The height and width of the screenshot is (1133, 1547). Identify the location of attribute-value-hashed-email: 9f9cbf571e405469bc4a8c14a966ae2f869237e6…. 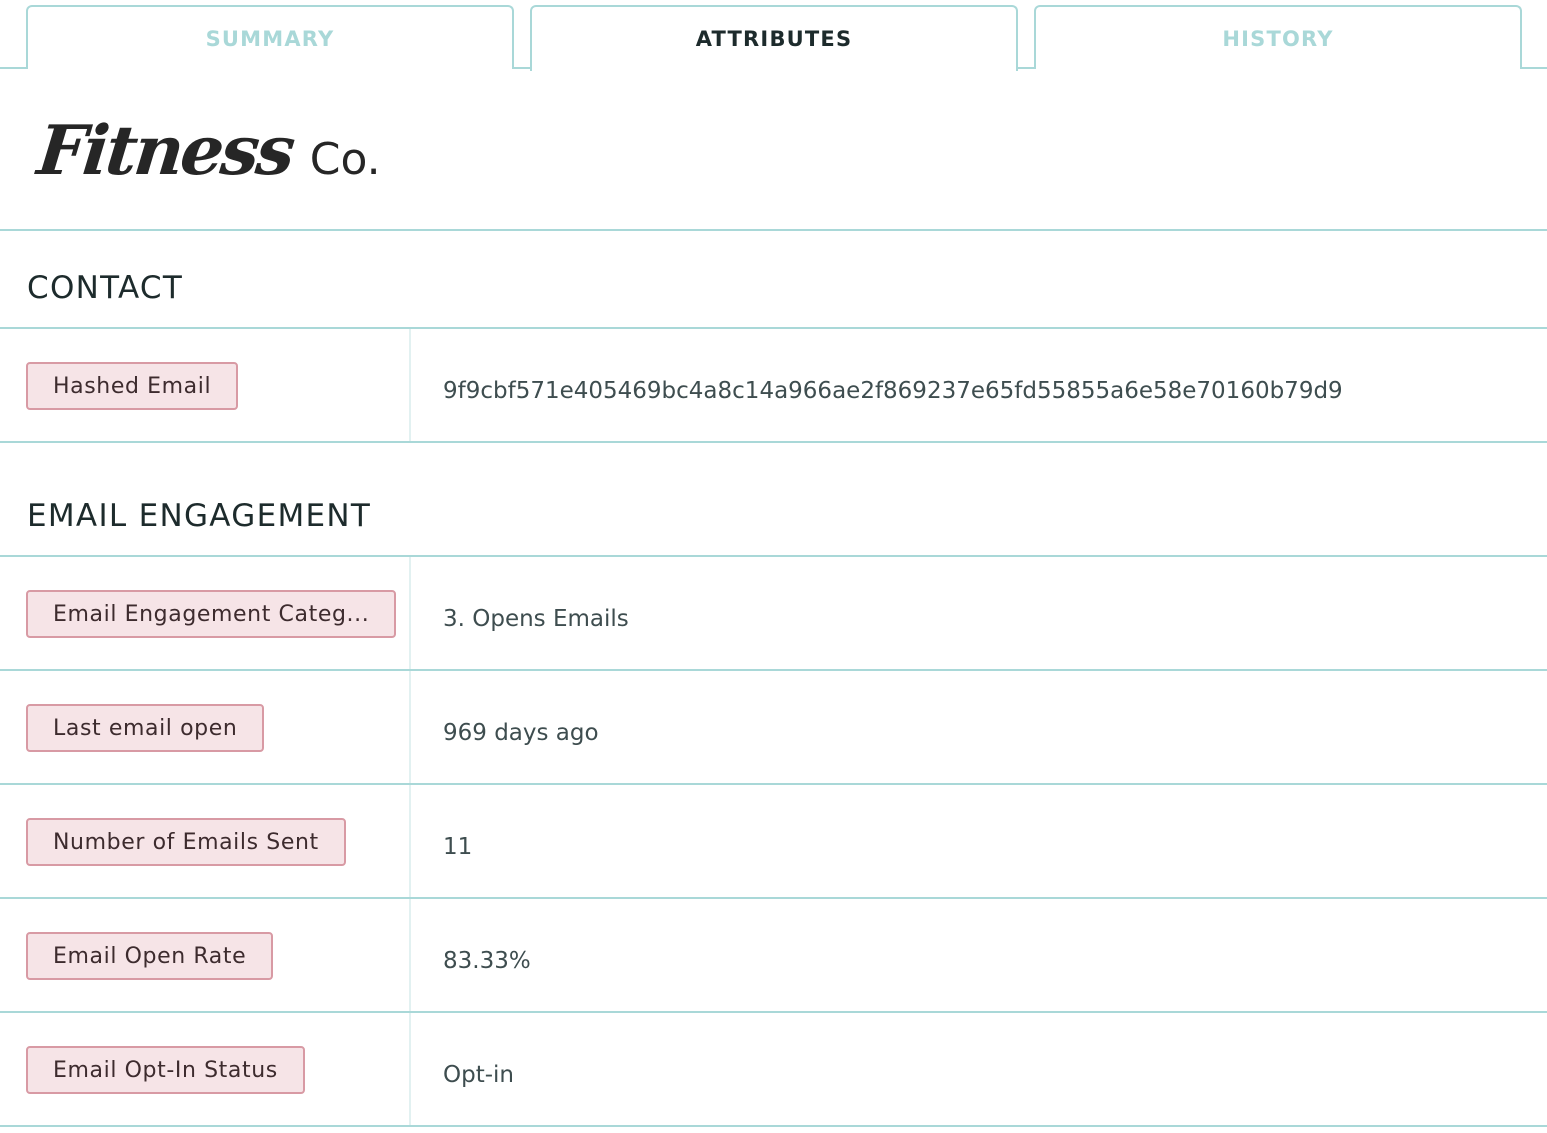
(893, 391).